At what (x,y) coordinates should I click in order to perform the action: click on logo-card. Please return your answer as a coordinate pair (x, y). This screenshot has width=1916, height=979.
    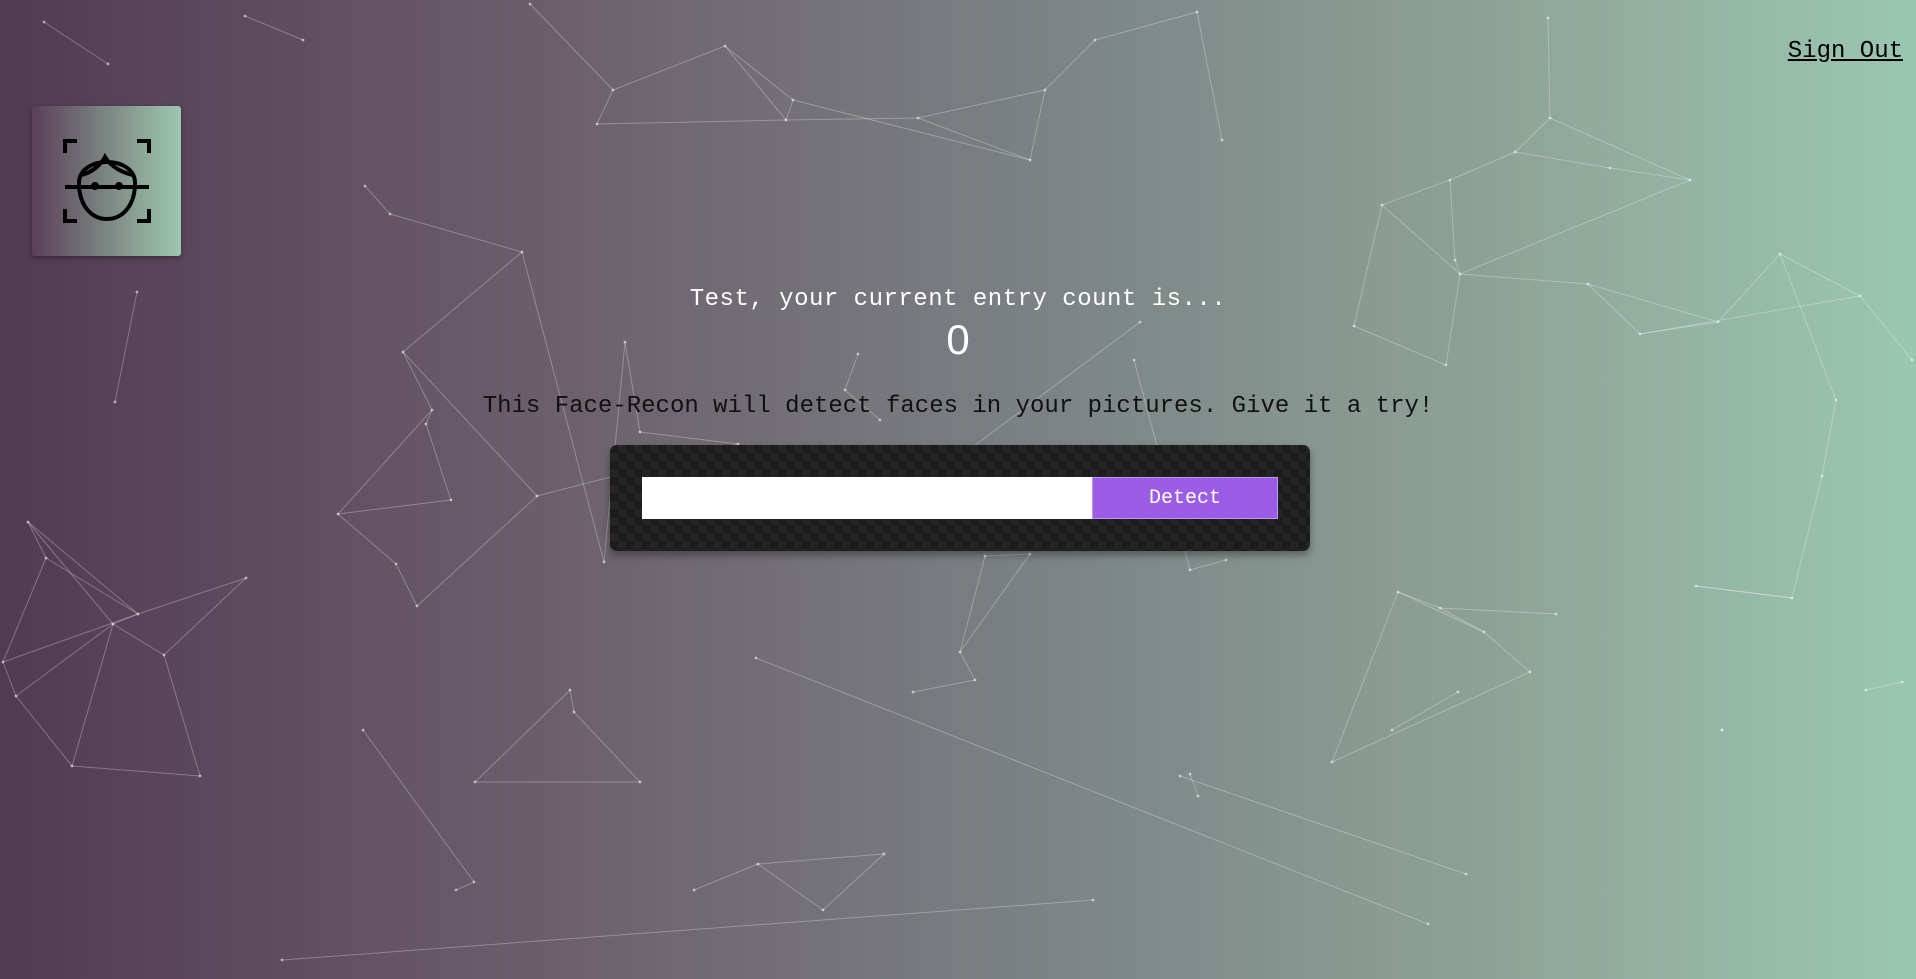
    Looking at the image, I should click on (106, 181).